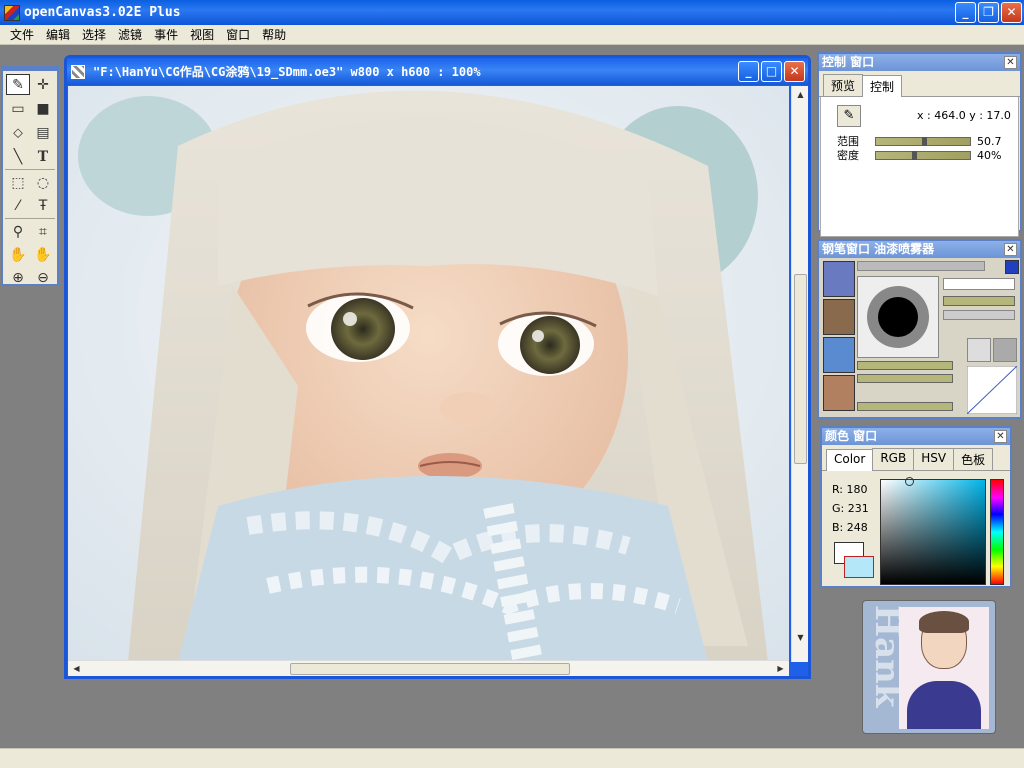  Describe the element at coordinates (988, 12) in the screenshot. I see `restore-button: ❐` at that location.